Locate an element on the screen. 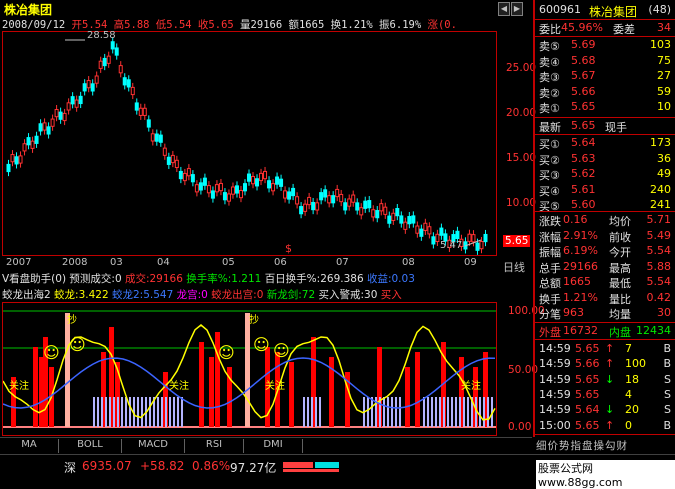  indicator-axis-label: 0.00 is located at coordinates (520, 427).